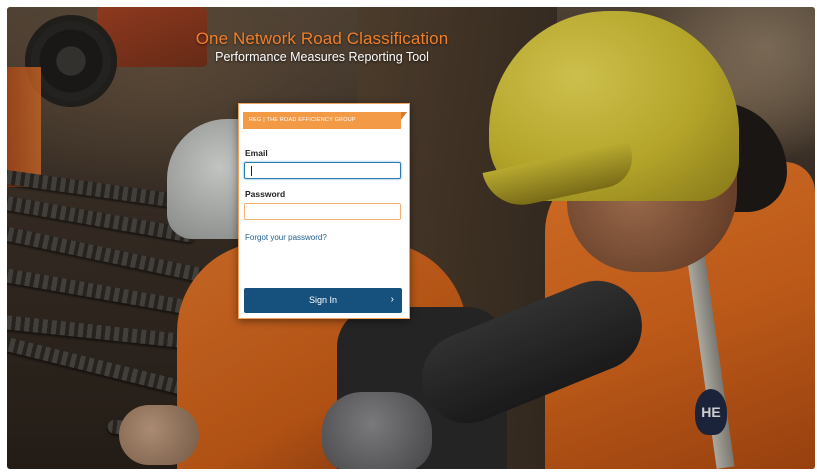 The height and width of the screenshot is (473, 817). I want to click on brand-banner: REG | THE ROAD EFFICIENCY GROUP, so click(325, 120).